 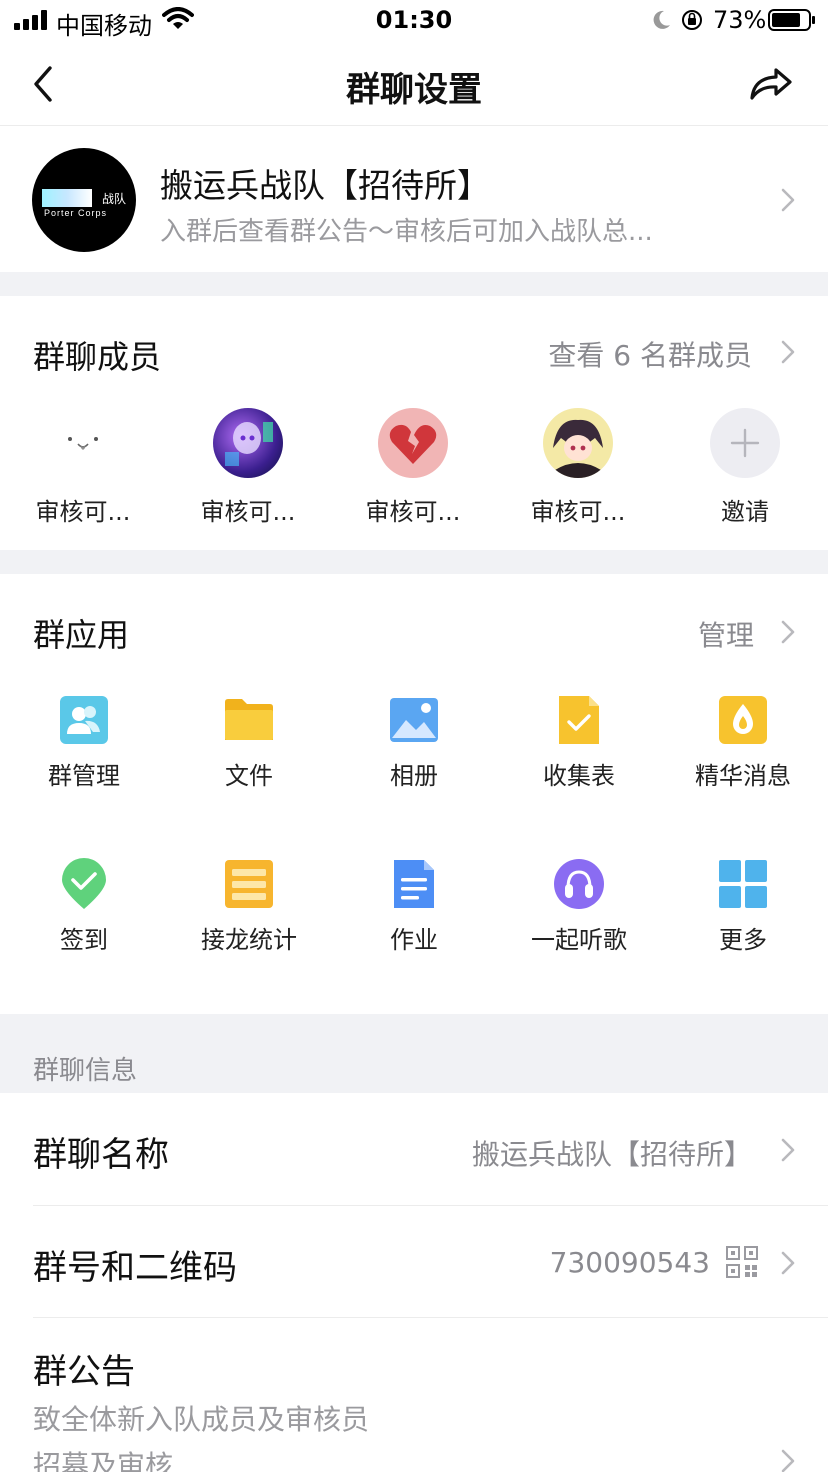 I want to click on app-label: 相册, so click(x=414, y=776).